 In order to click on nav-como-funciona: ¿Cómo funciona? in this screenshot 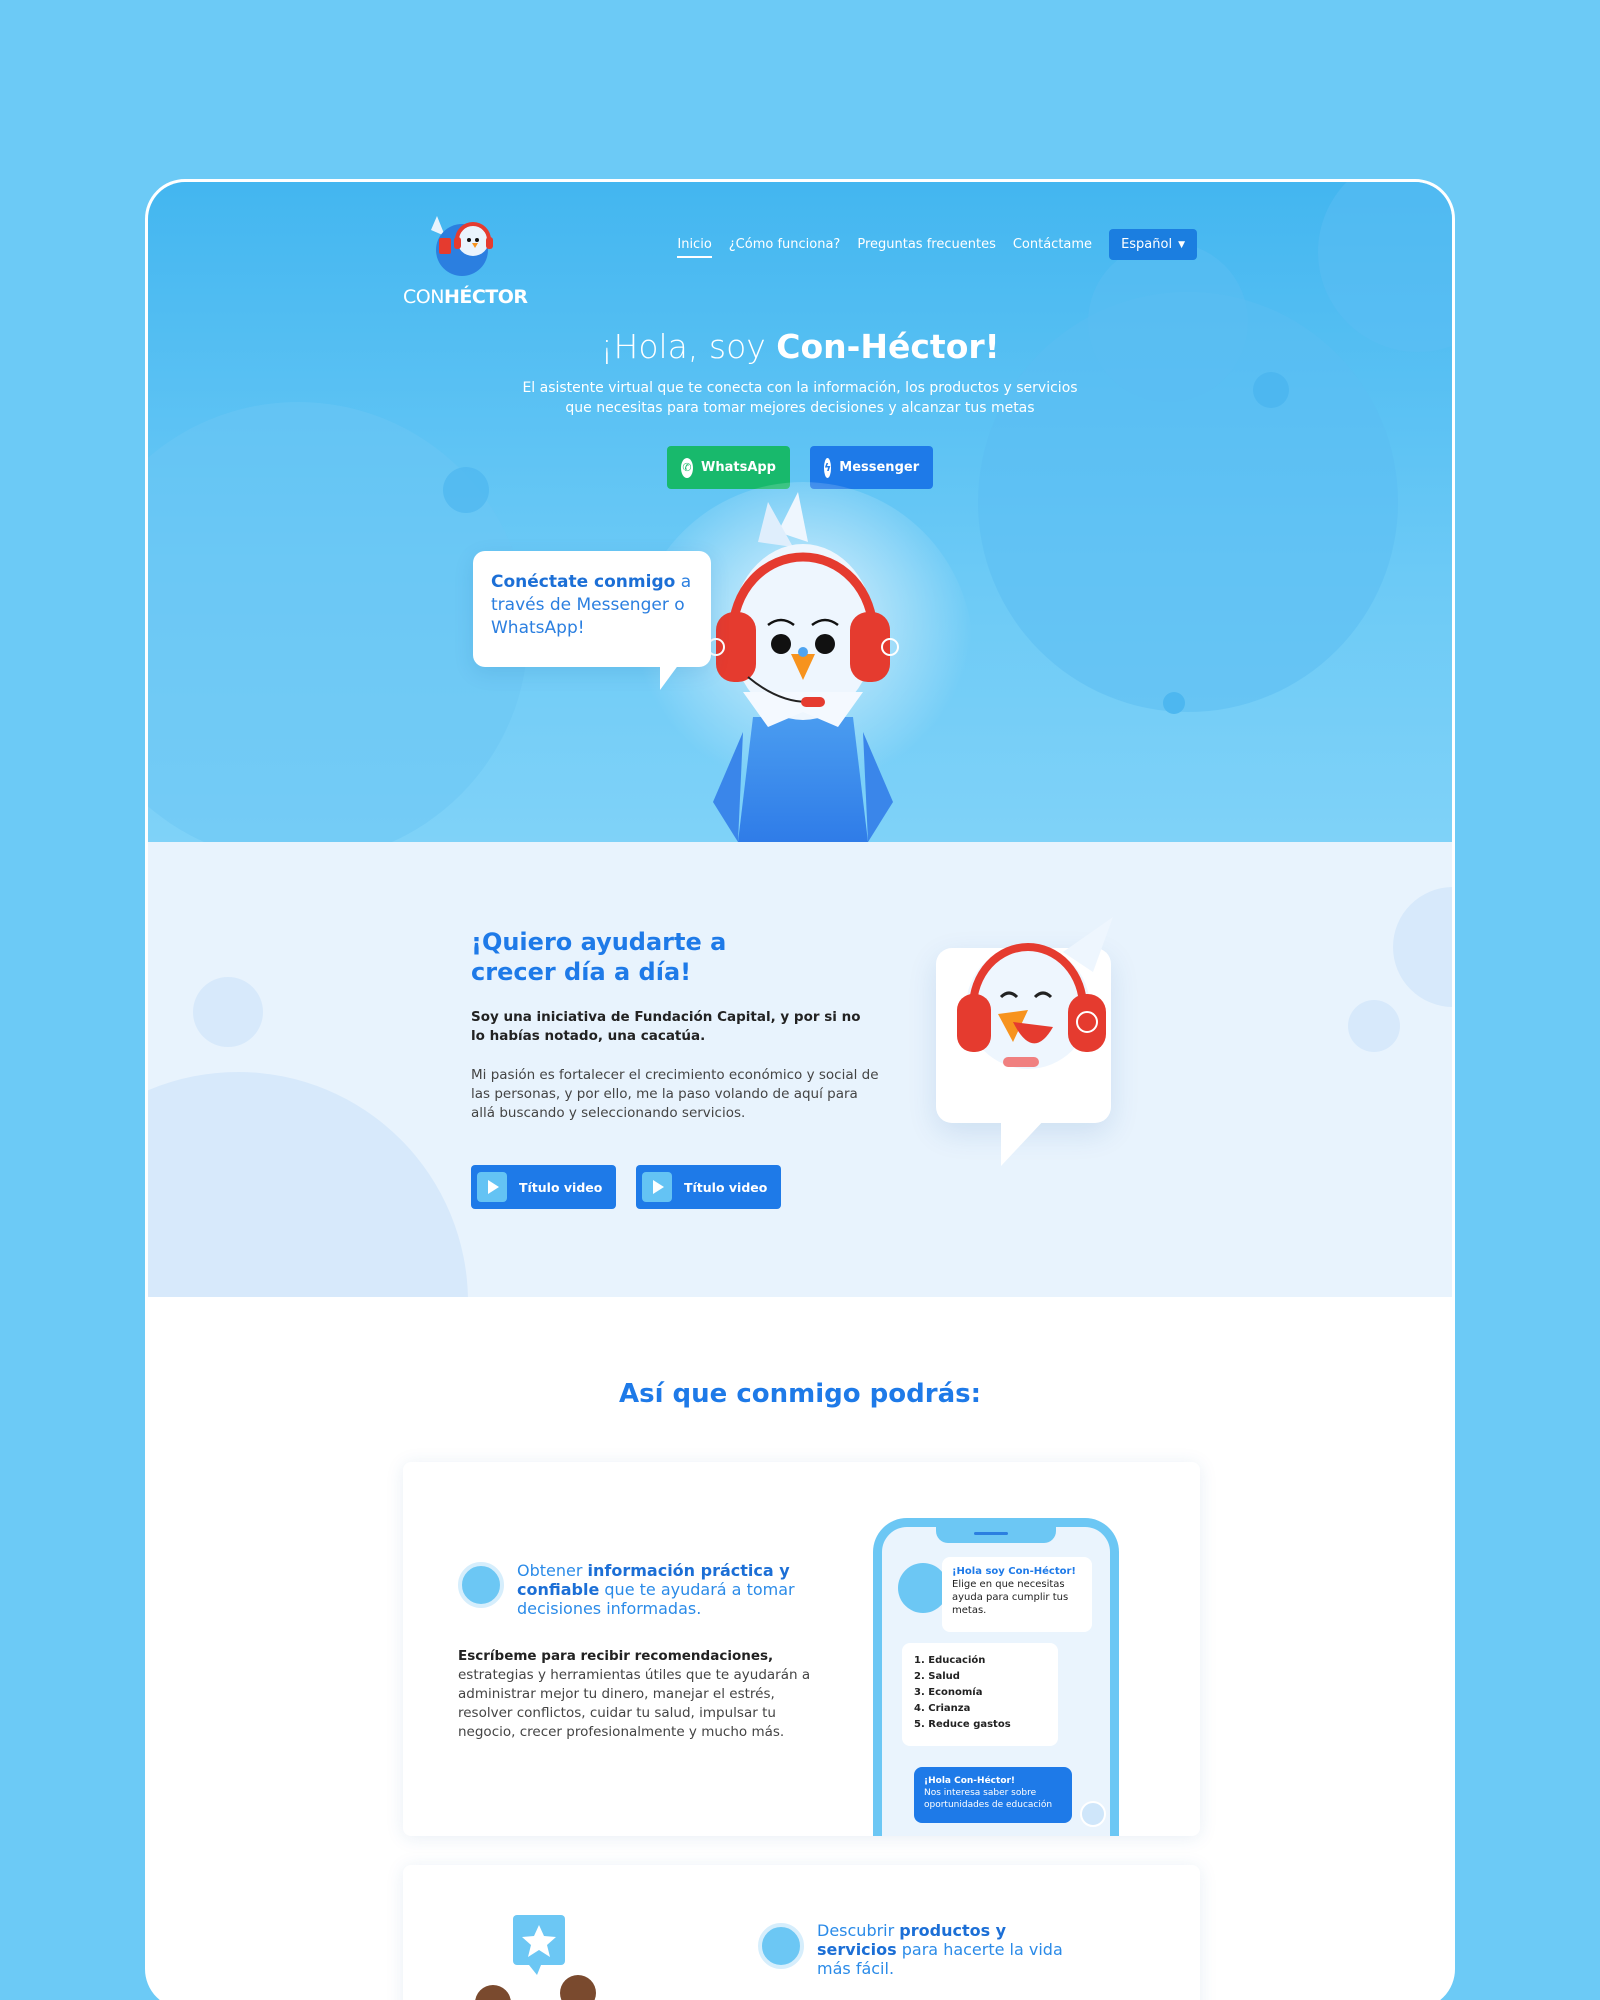, I will do `click(785, 244)`.